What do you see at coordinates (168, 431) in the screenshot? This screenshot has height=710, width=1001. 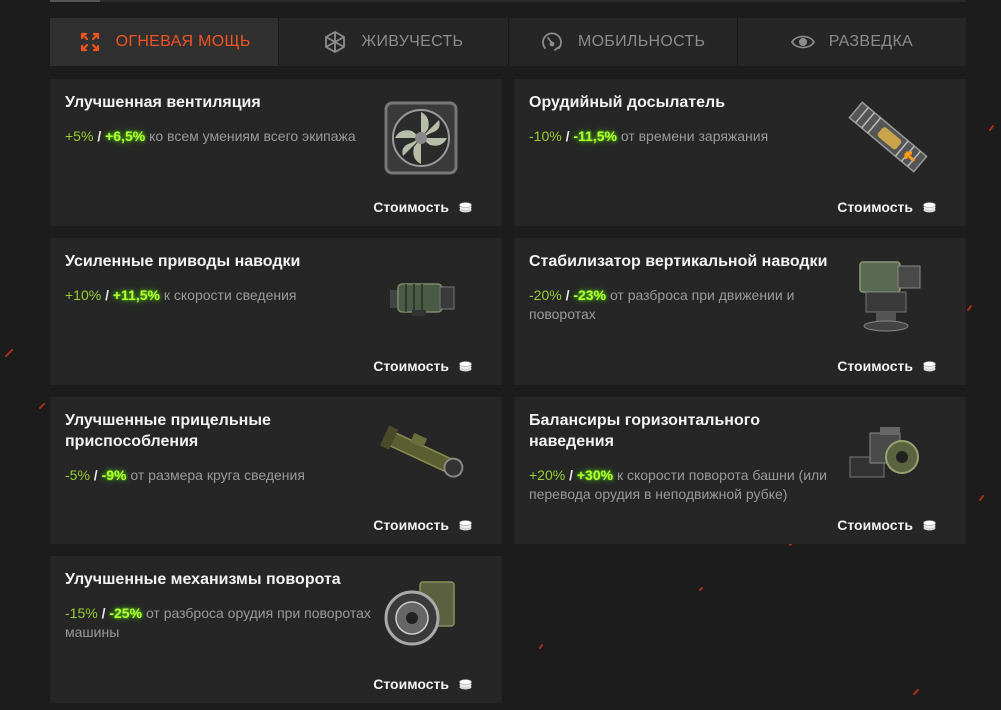 I see `card-title: Улучшенные прицельные приспособления` at bounding box center [168, 431].